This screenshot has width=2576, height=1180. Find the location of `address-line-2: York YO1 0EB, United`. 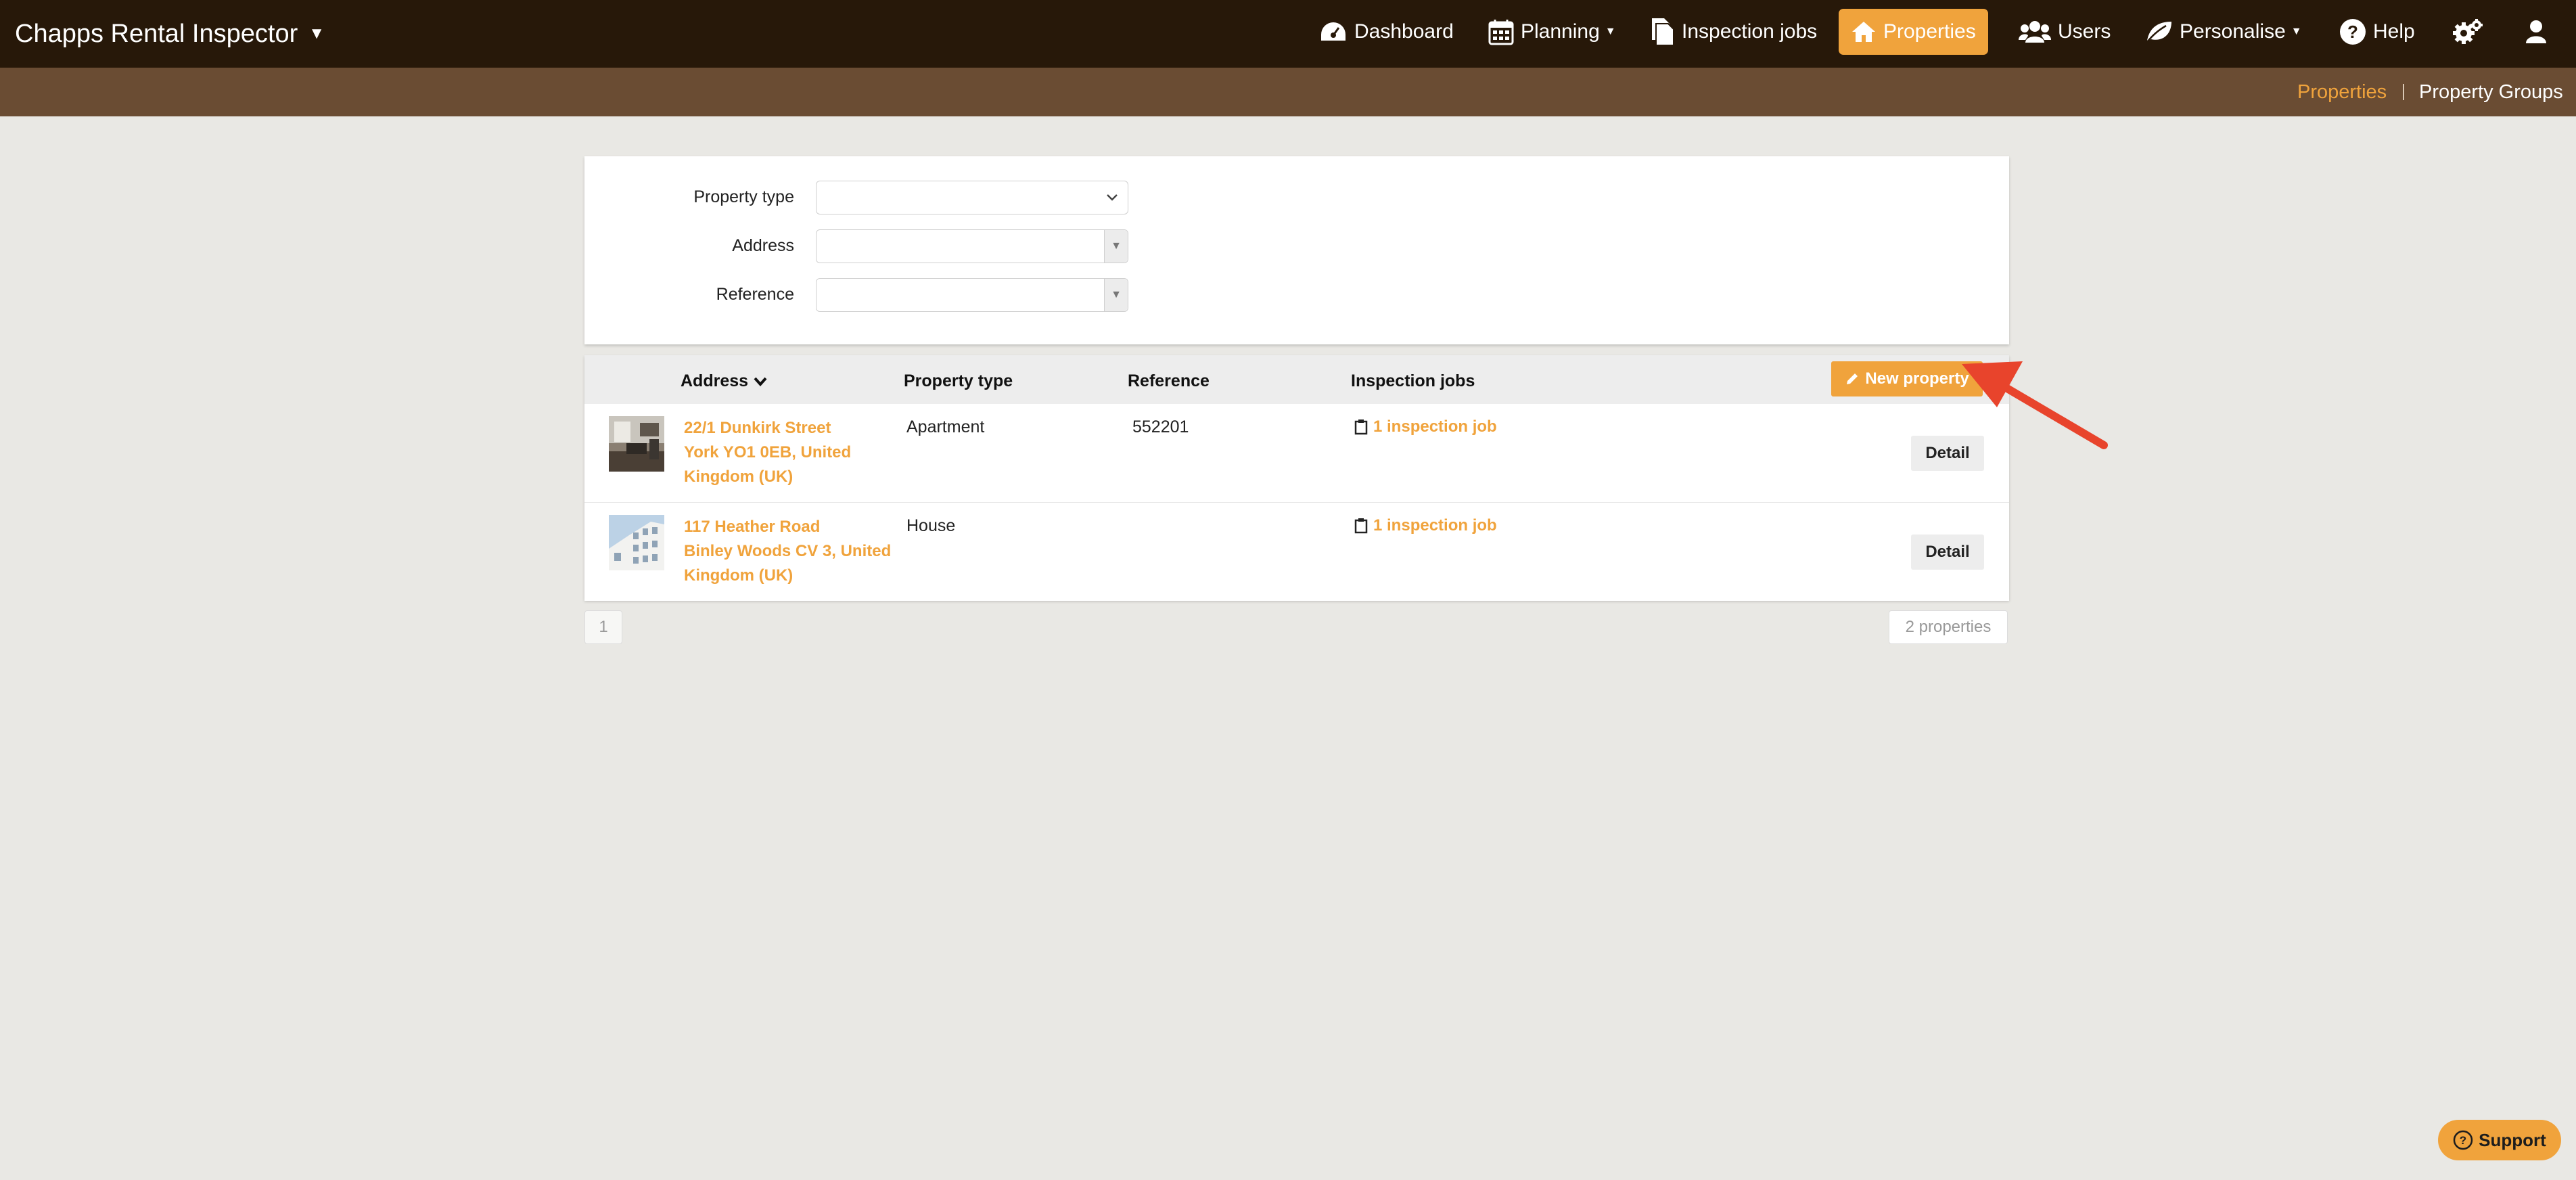

address-line-2: York YO1 0EB, United is located at coordinates (768, 452).